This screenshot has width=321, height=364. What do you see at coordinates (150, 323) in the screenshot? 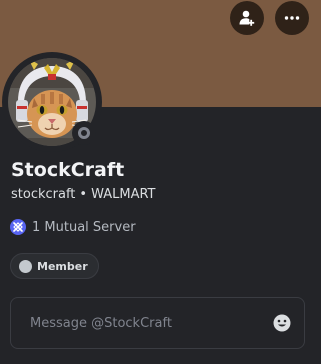
I see `message-input` at bounding box center [150, 323].